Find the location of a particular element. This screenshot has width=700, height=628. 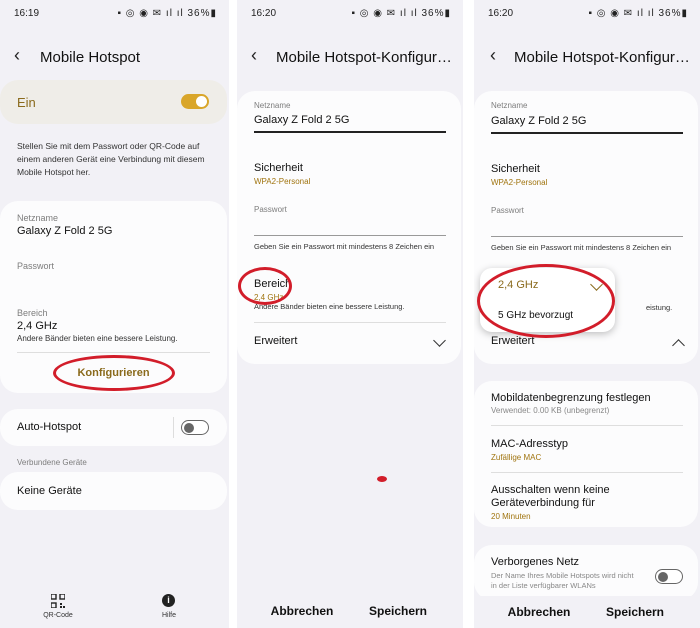

timeout-value: 20 Minuten is located at coordinates (511, 516).